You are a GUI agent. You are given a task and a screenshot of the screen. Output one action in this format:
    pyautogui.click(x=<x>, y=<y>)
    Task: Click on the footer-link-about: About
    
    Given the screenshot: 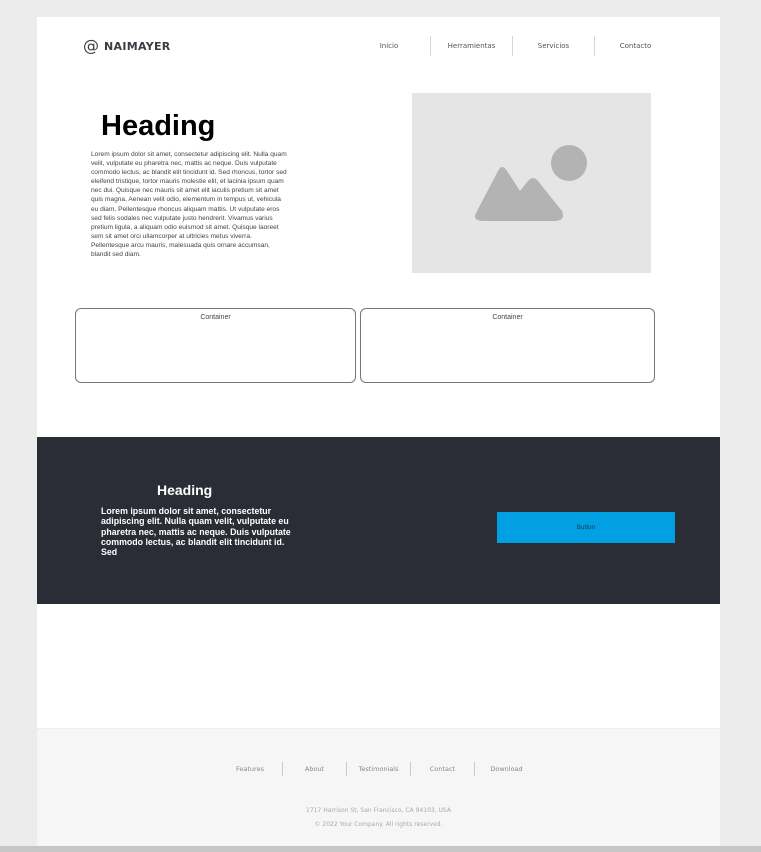 What is the action you would take?
    pyautogui.click(x=314, y=769)
    